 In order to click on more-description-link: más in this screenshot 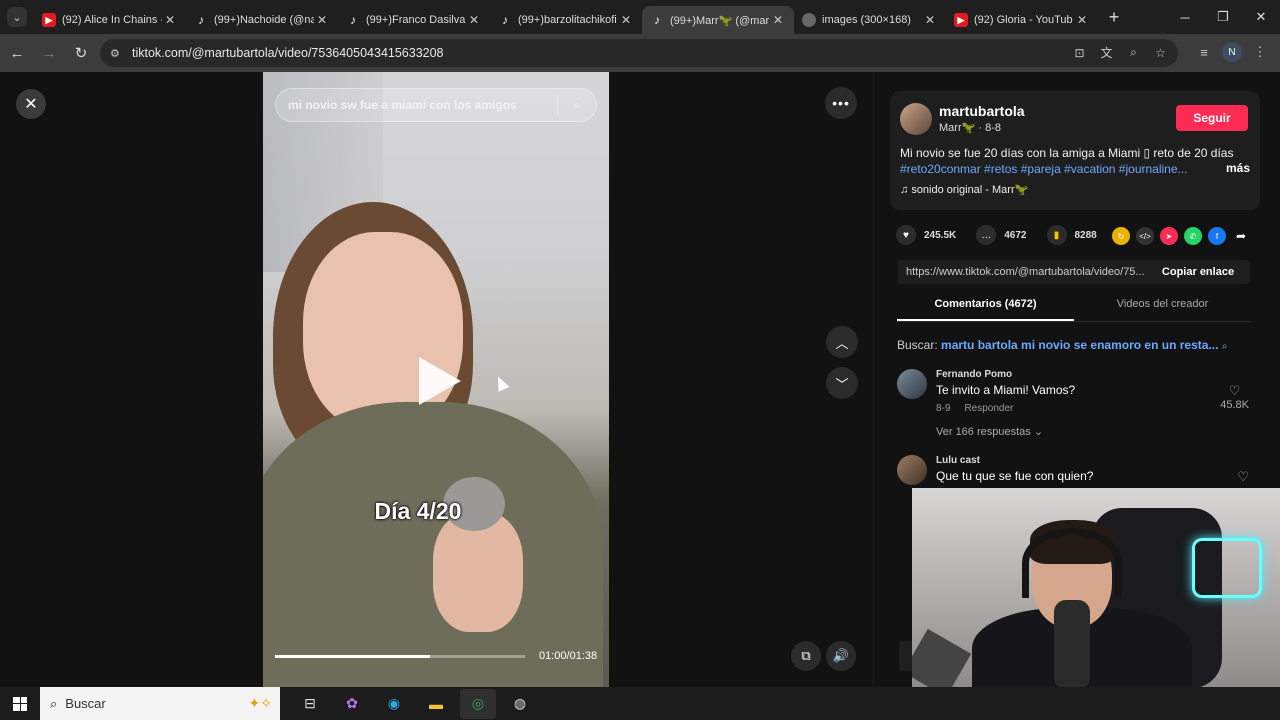, I will do `click(1238, 168)`.